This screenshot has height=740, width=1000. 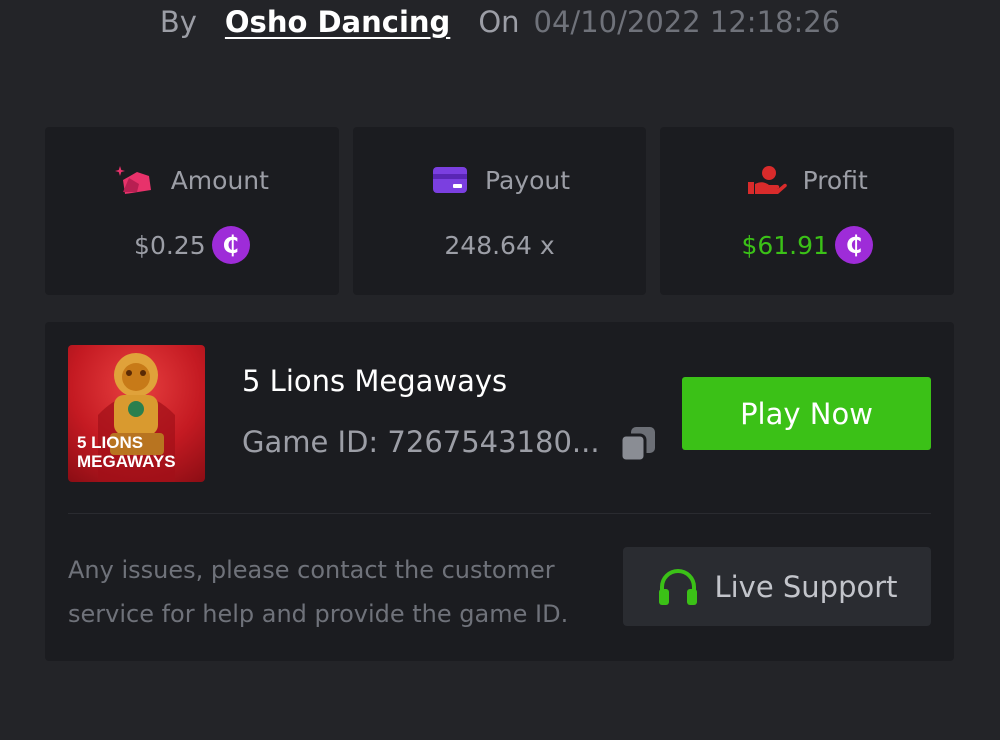 What do you see at coordinates (110, 442) in the screenshot?
I see `thumbnail-title-line1: 5 LIONS` at bounding box center [110, 442].